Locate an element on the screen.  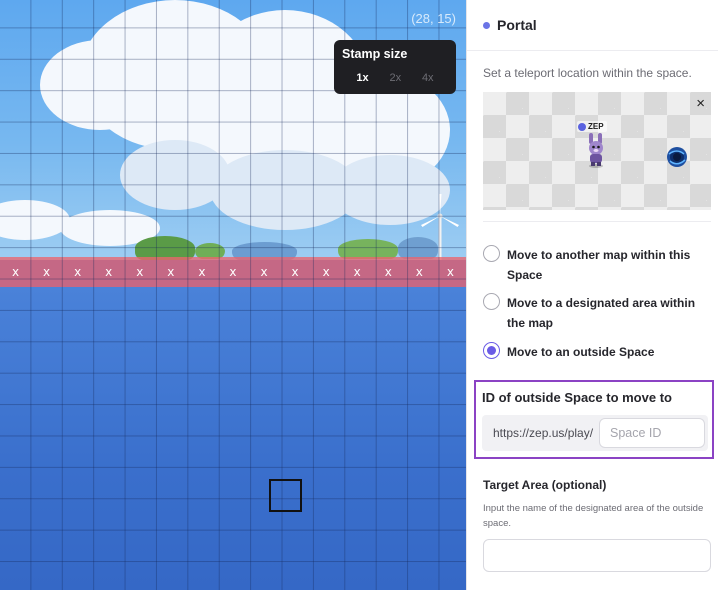
preview-close-icon: × is located at coordinates (700, 103).